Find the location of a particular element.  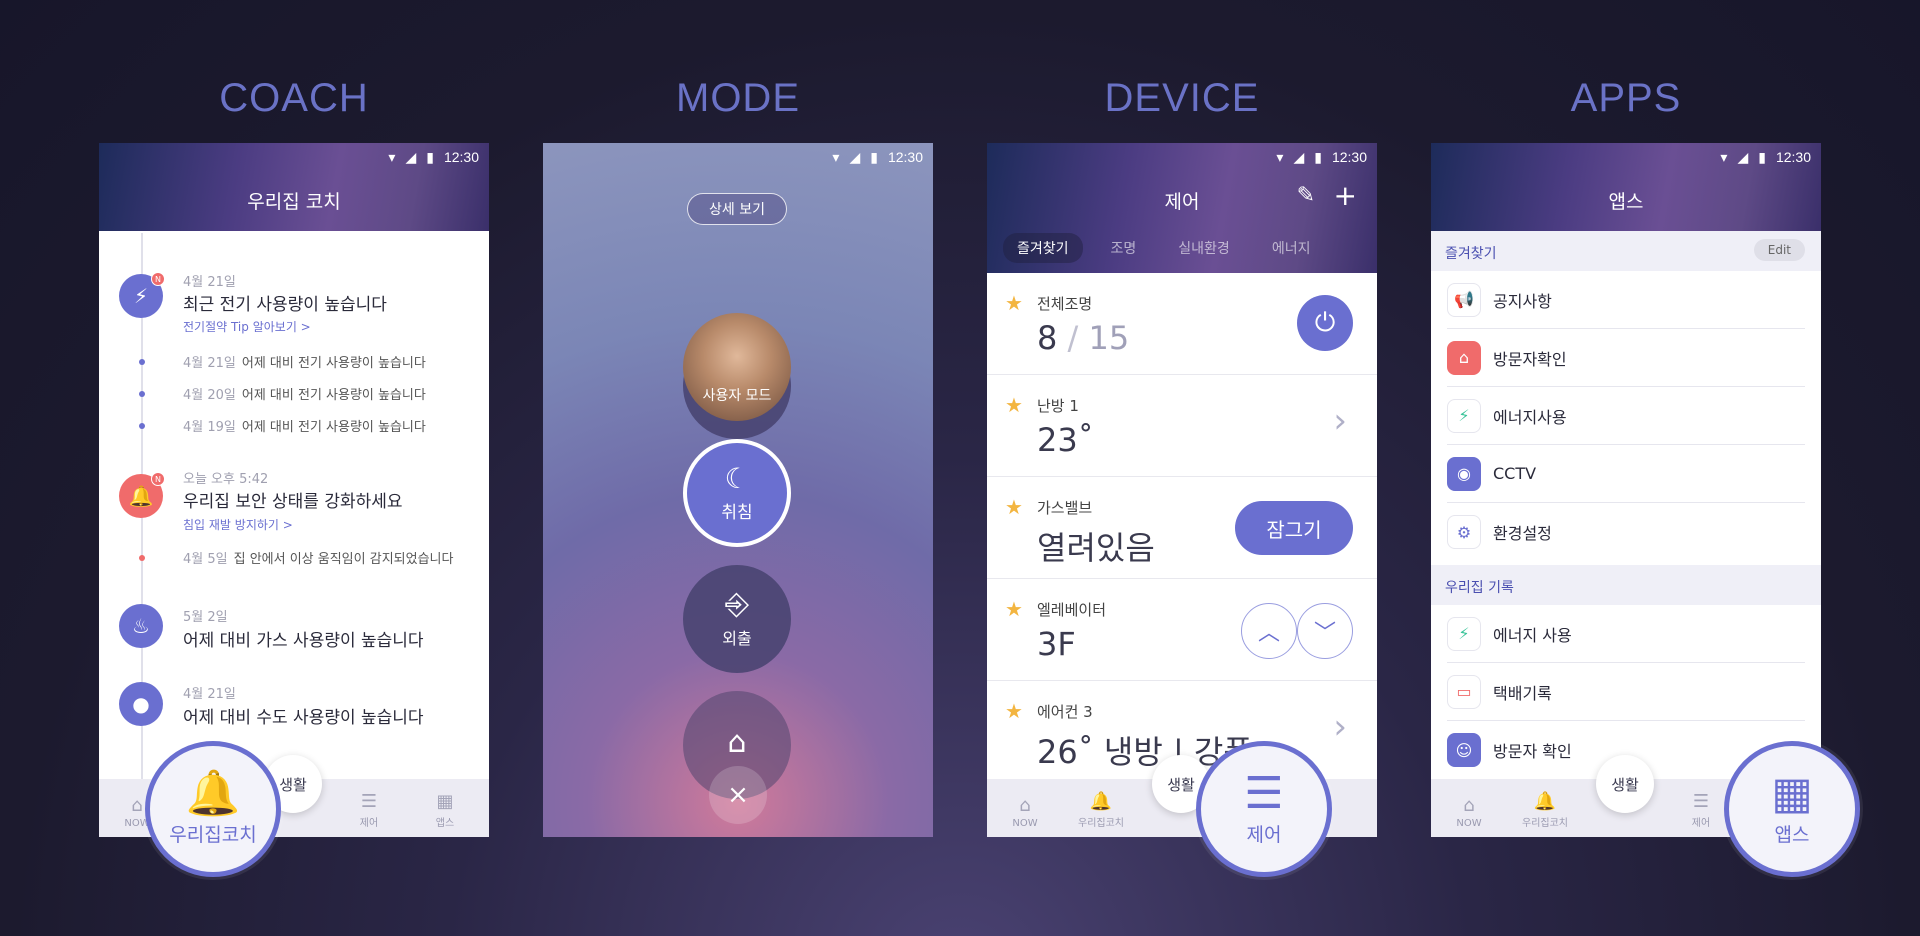

page-title: 앱스 is located at coordinates (1626, 202).